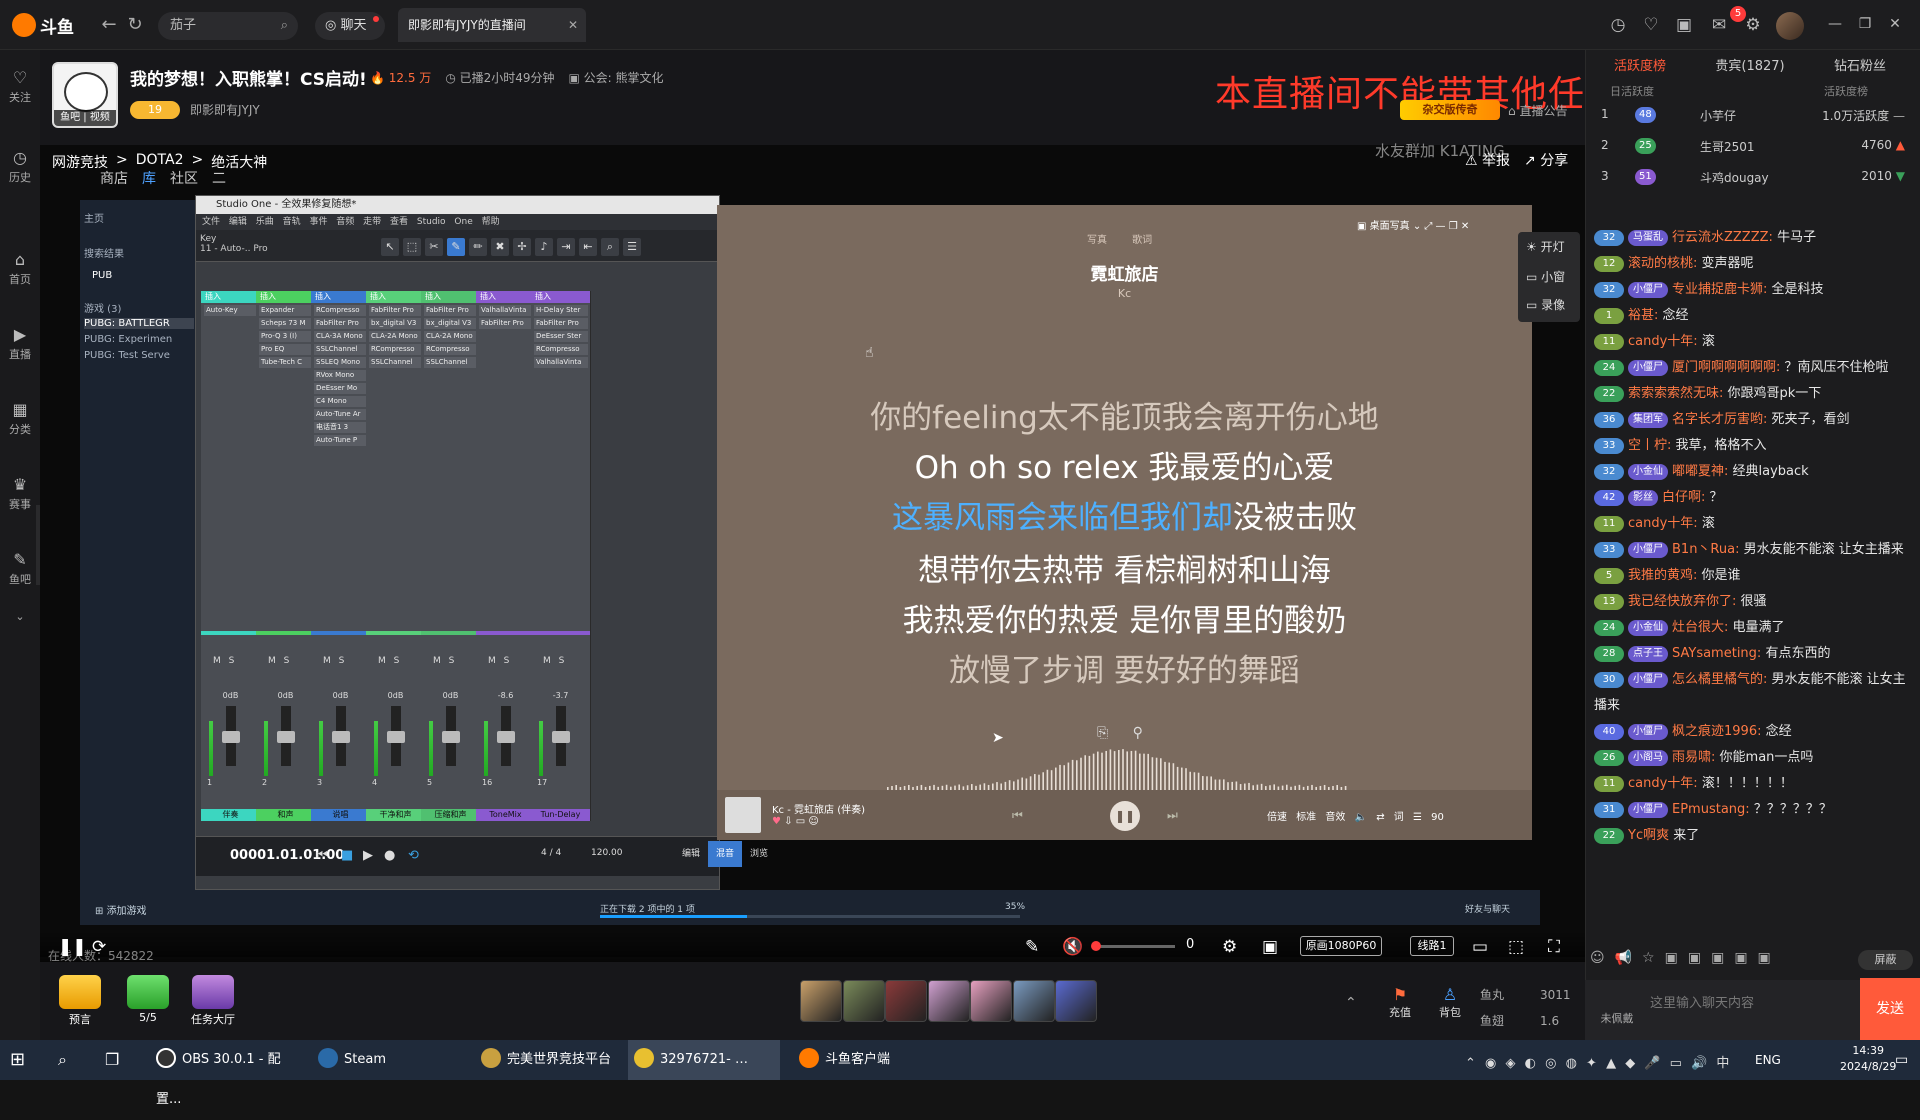 Image resolution: width=1920 pixels, height=1120 pixels. I want to click on calendar-icon: ▣, so click(1684, 25).